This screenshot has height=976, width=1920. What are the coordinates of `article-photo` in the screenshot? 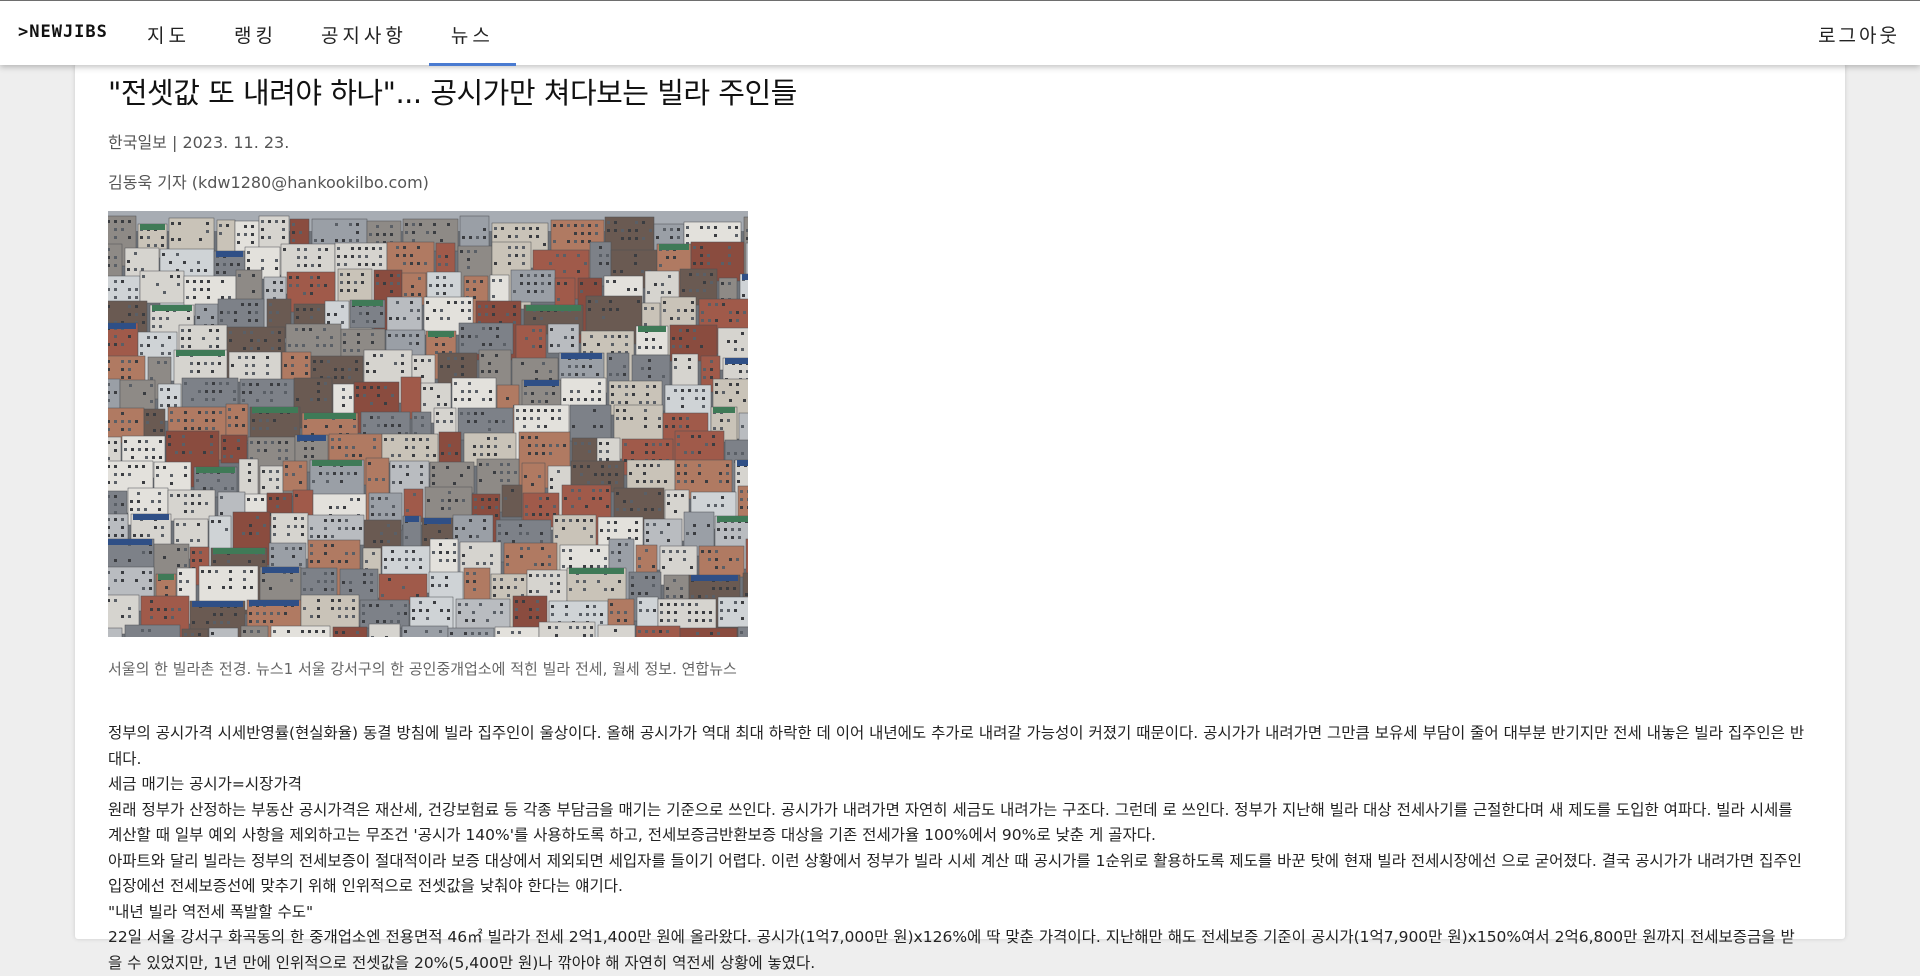 It's located at (428, 424).